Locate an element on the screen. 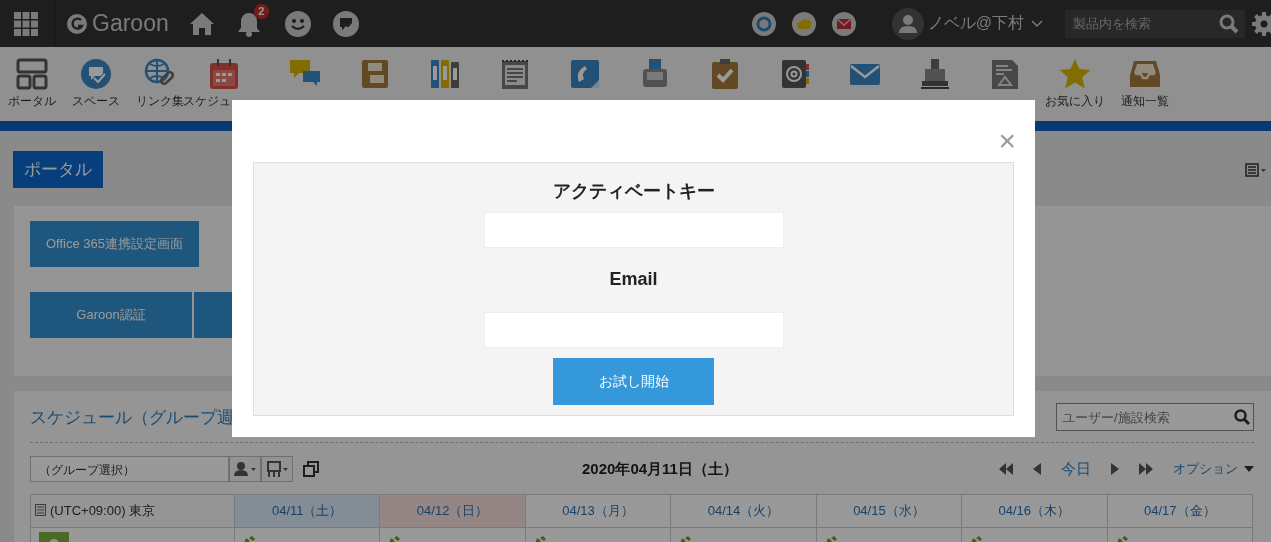 Image resolution: width=1271 pixels, height=542 pixels. previous-icon is located at coordinates (1037, 469).